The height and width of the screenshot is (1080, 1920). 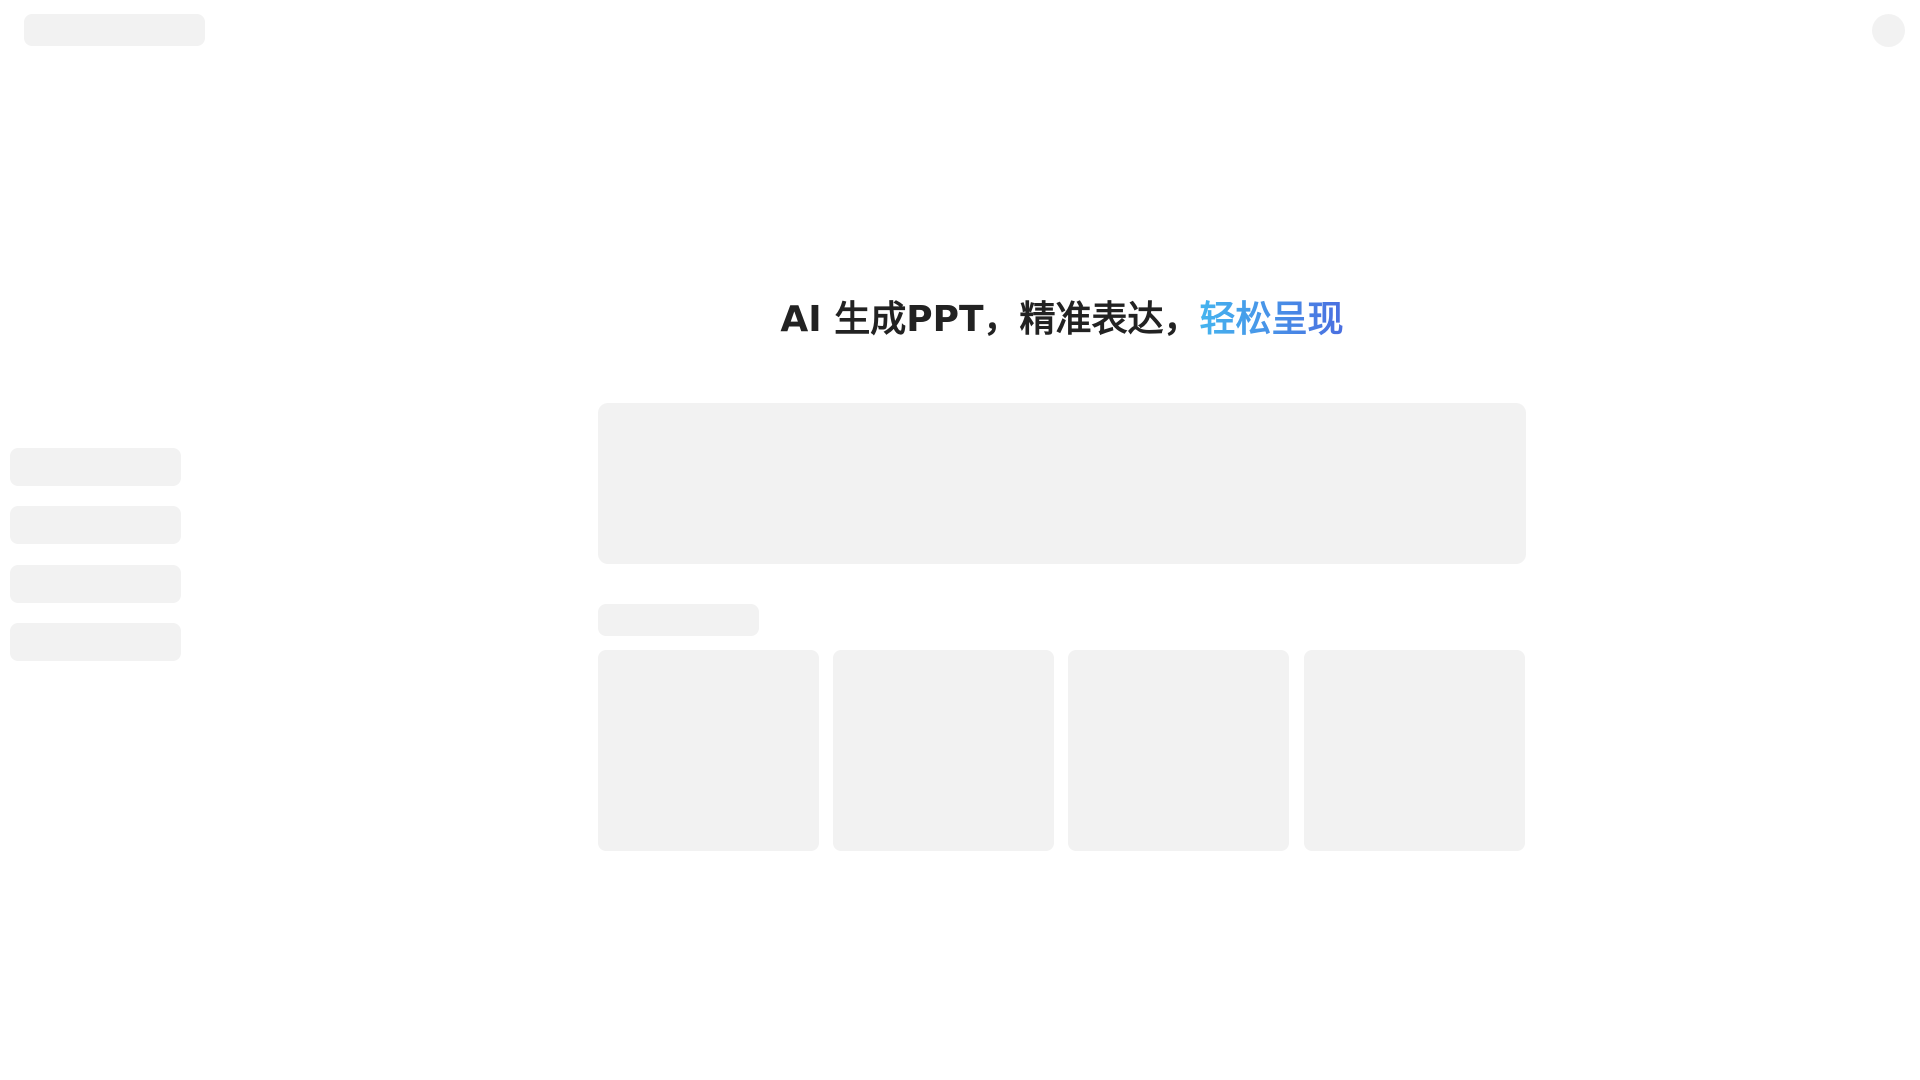 I want to click on section-title-placeholder, so click(x=678, y=620).